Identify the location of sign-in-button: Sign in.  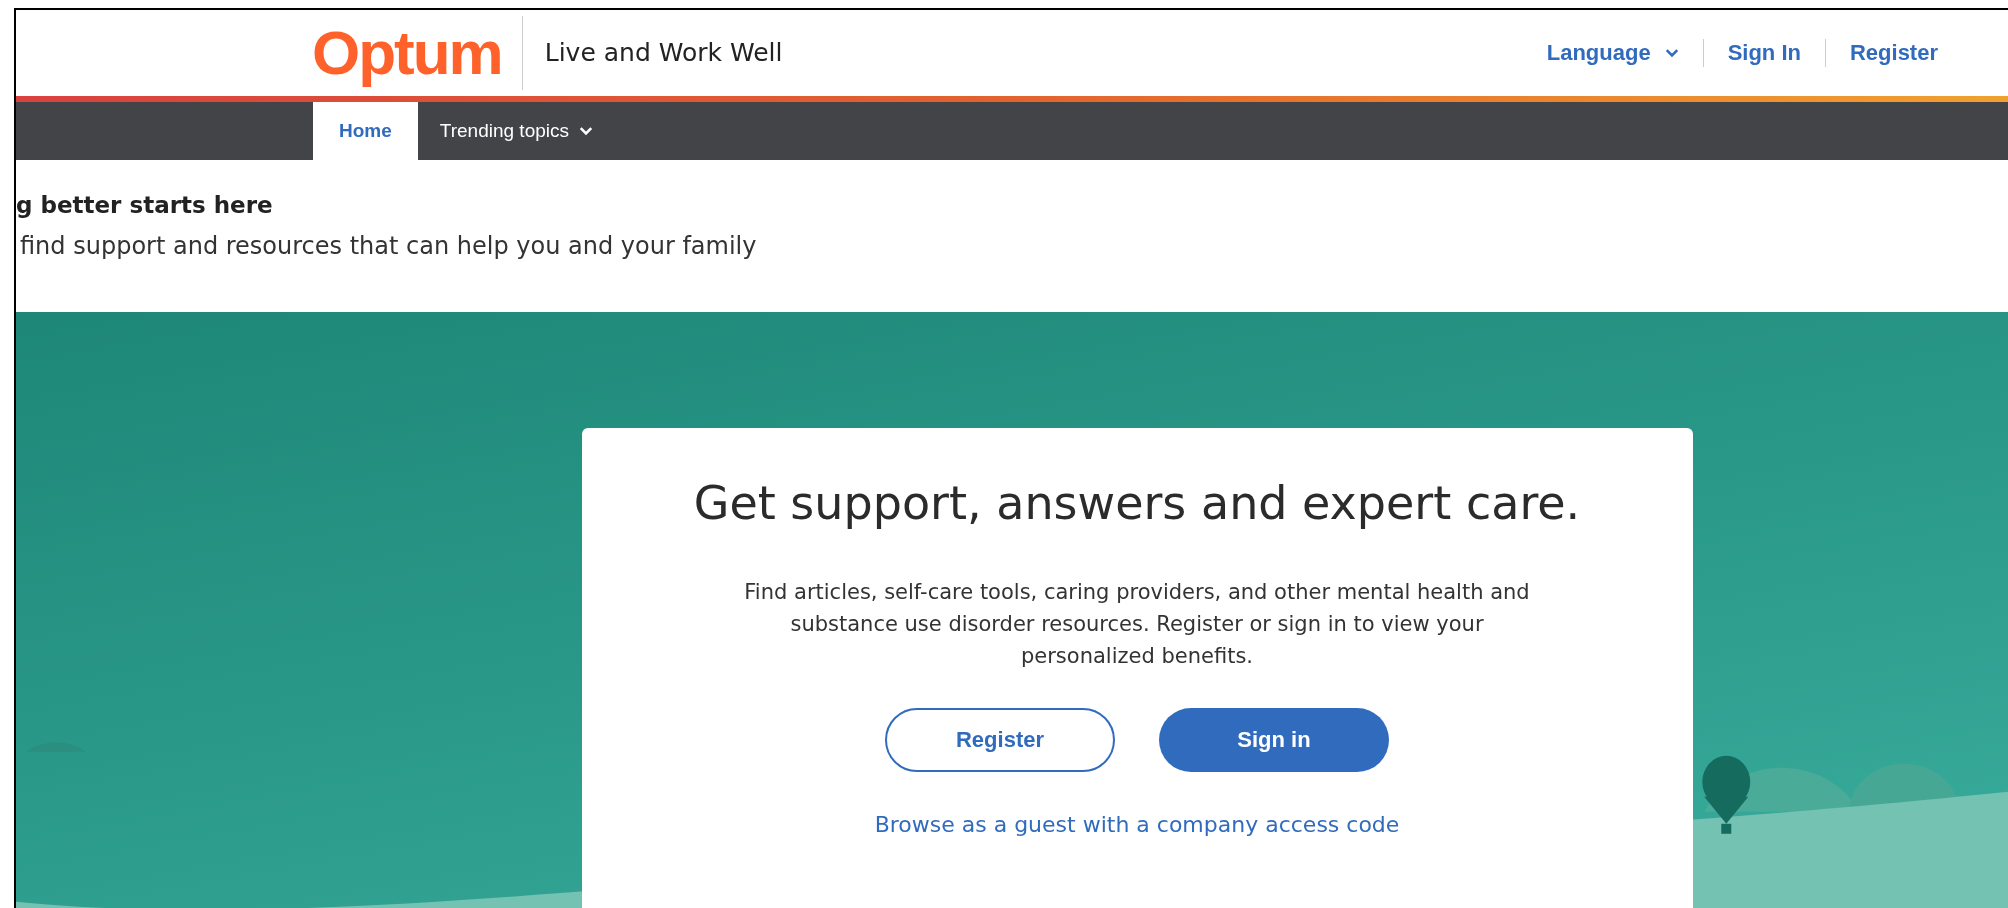
(1274, 740).